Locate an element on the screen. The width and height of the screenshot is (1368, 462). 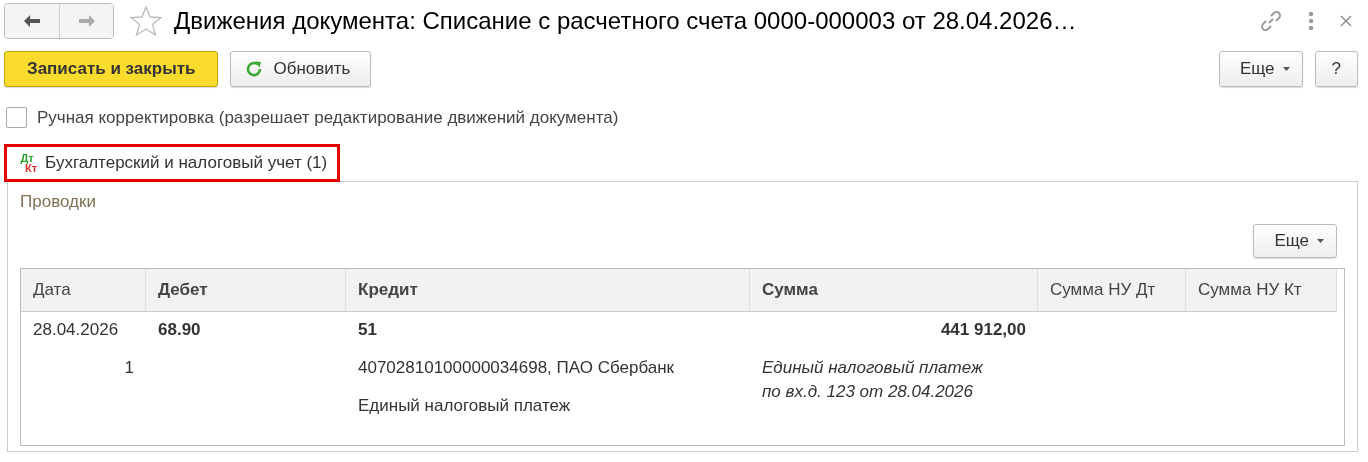
checkbox is located at coordinates (16, 117).